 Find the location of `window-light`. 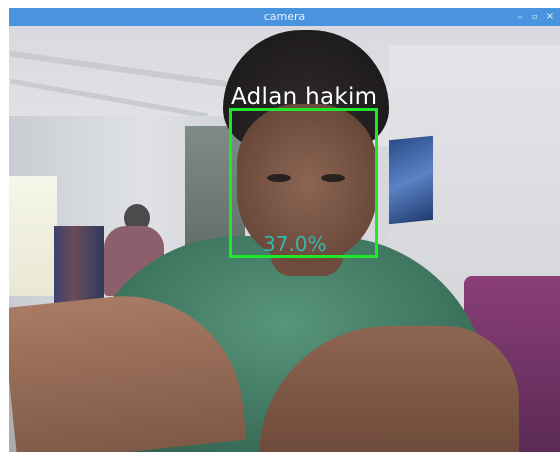

window-light is located at coordinates (33, 236).